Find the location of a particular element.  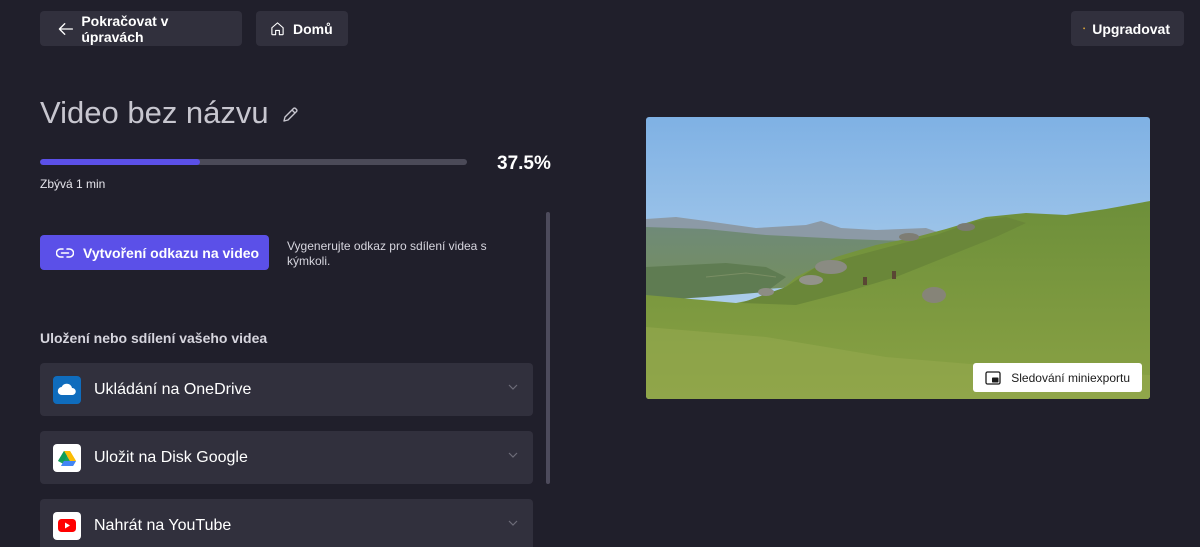

export-progress-fill is located at coordinates (120, 162).